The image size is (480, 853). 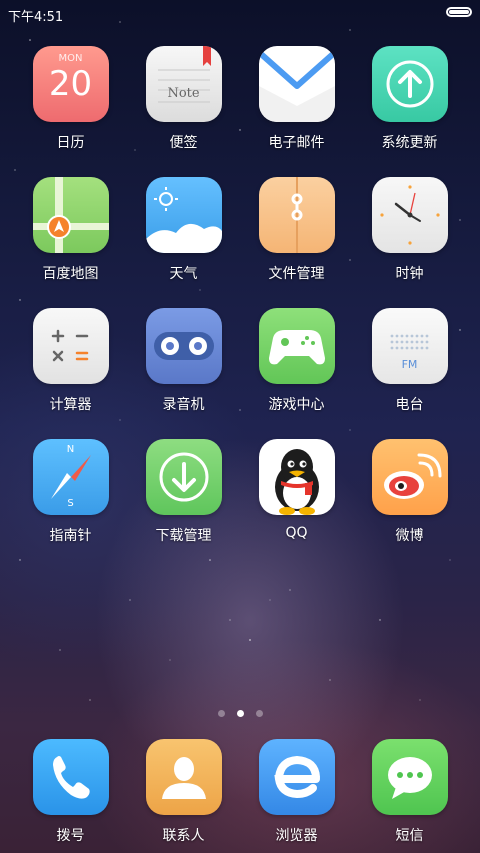 I want to click on app-clock: 时钟, so click(x=409, y=230).